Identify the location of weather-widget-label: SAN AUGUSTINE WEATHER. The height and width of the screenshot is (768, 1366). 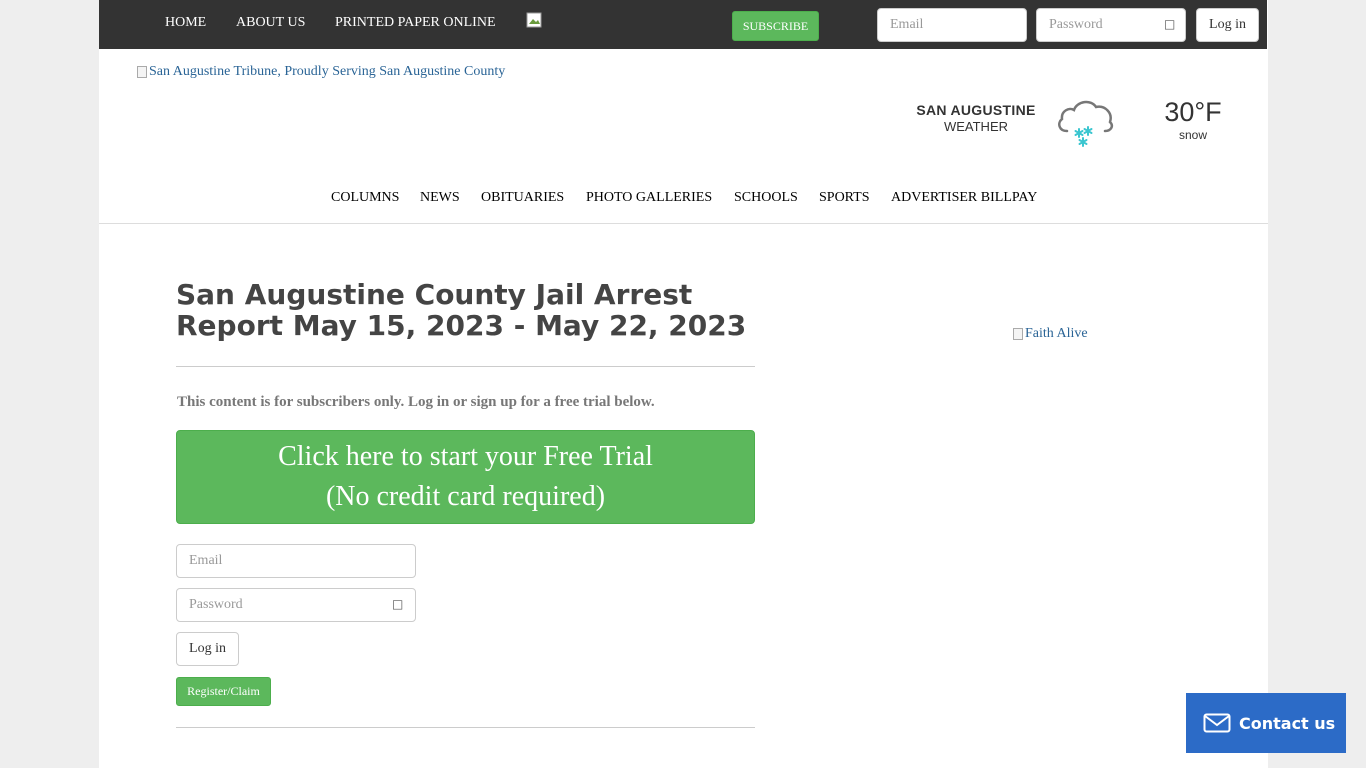
(976, 118).